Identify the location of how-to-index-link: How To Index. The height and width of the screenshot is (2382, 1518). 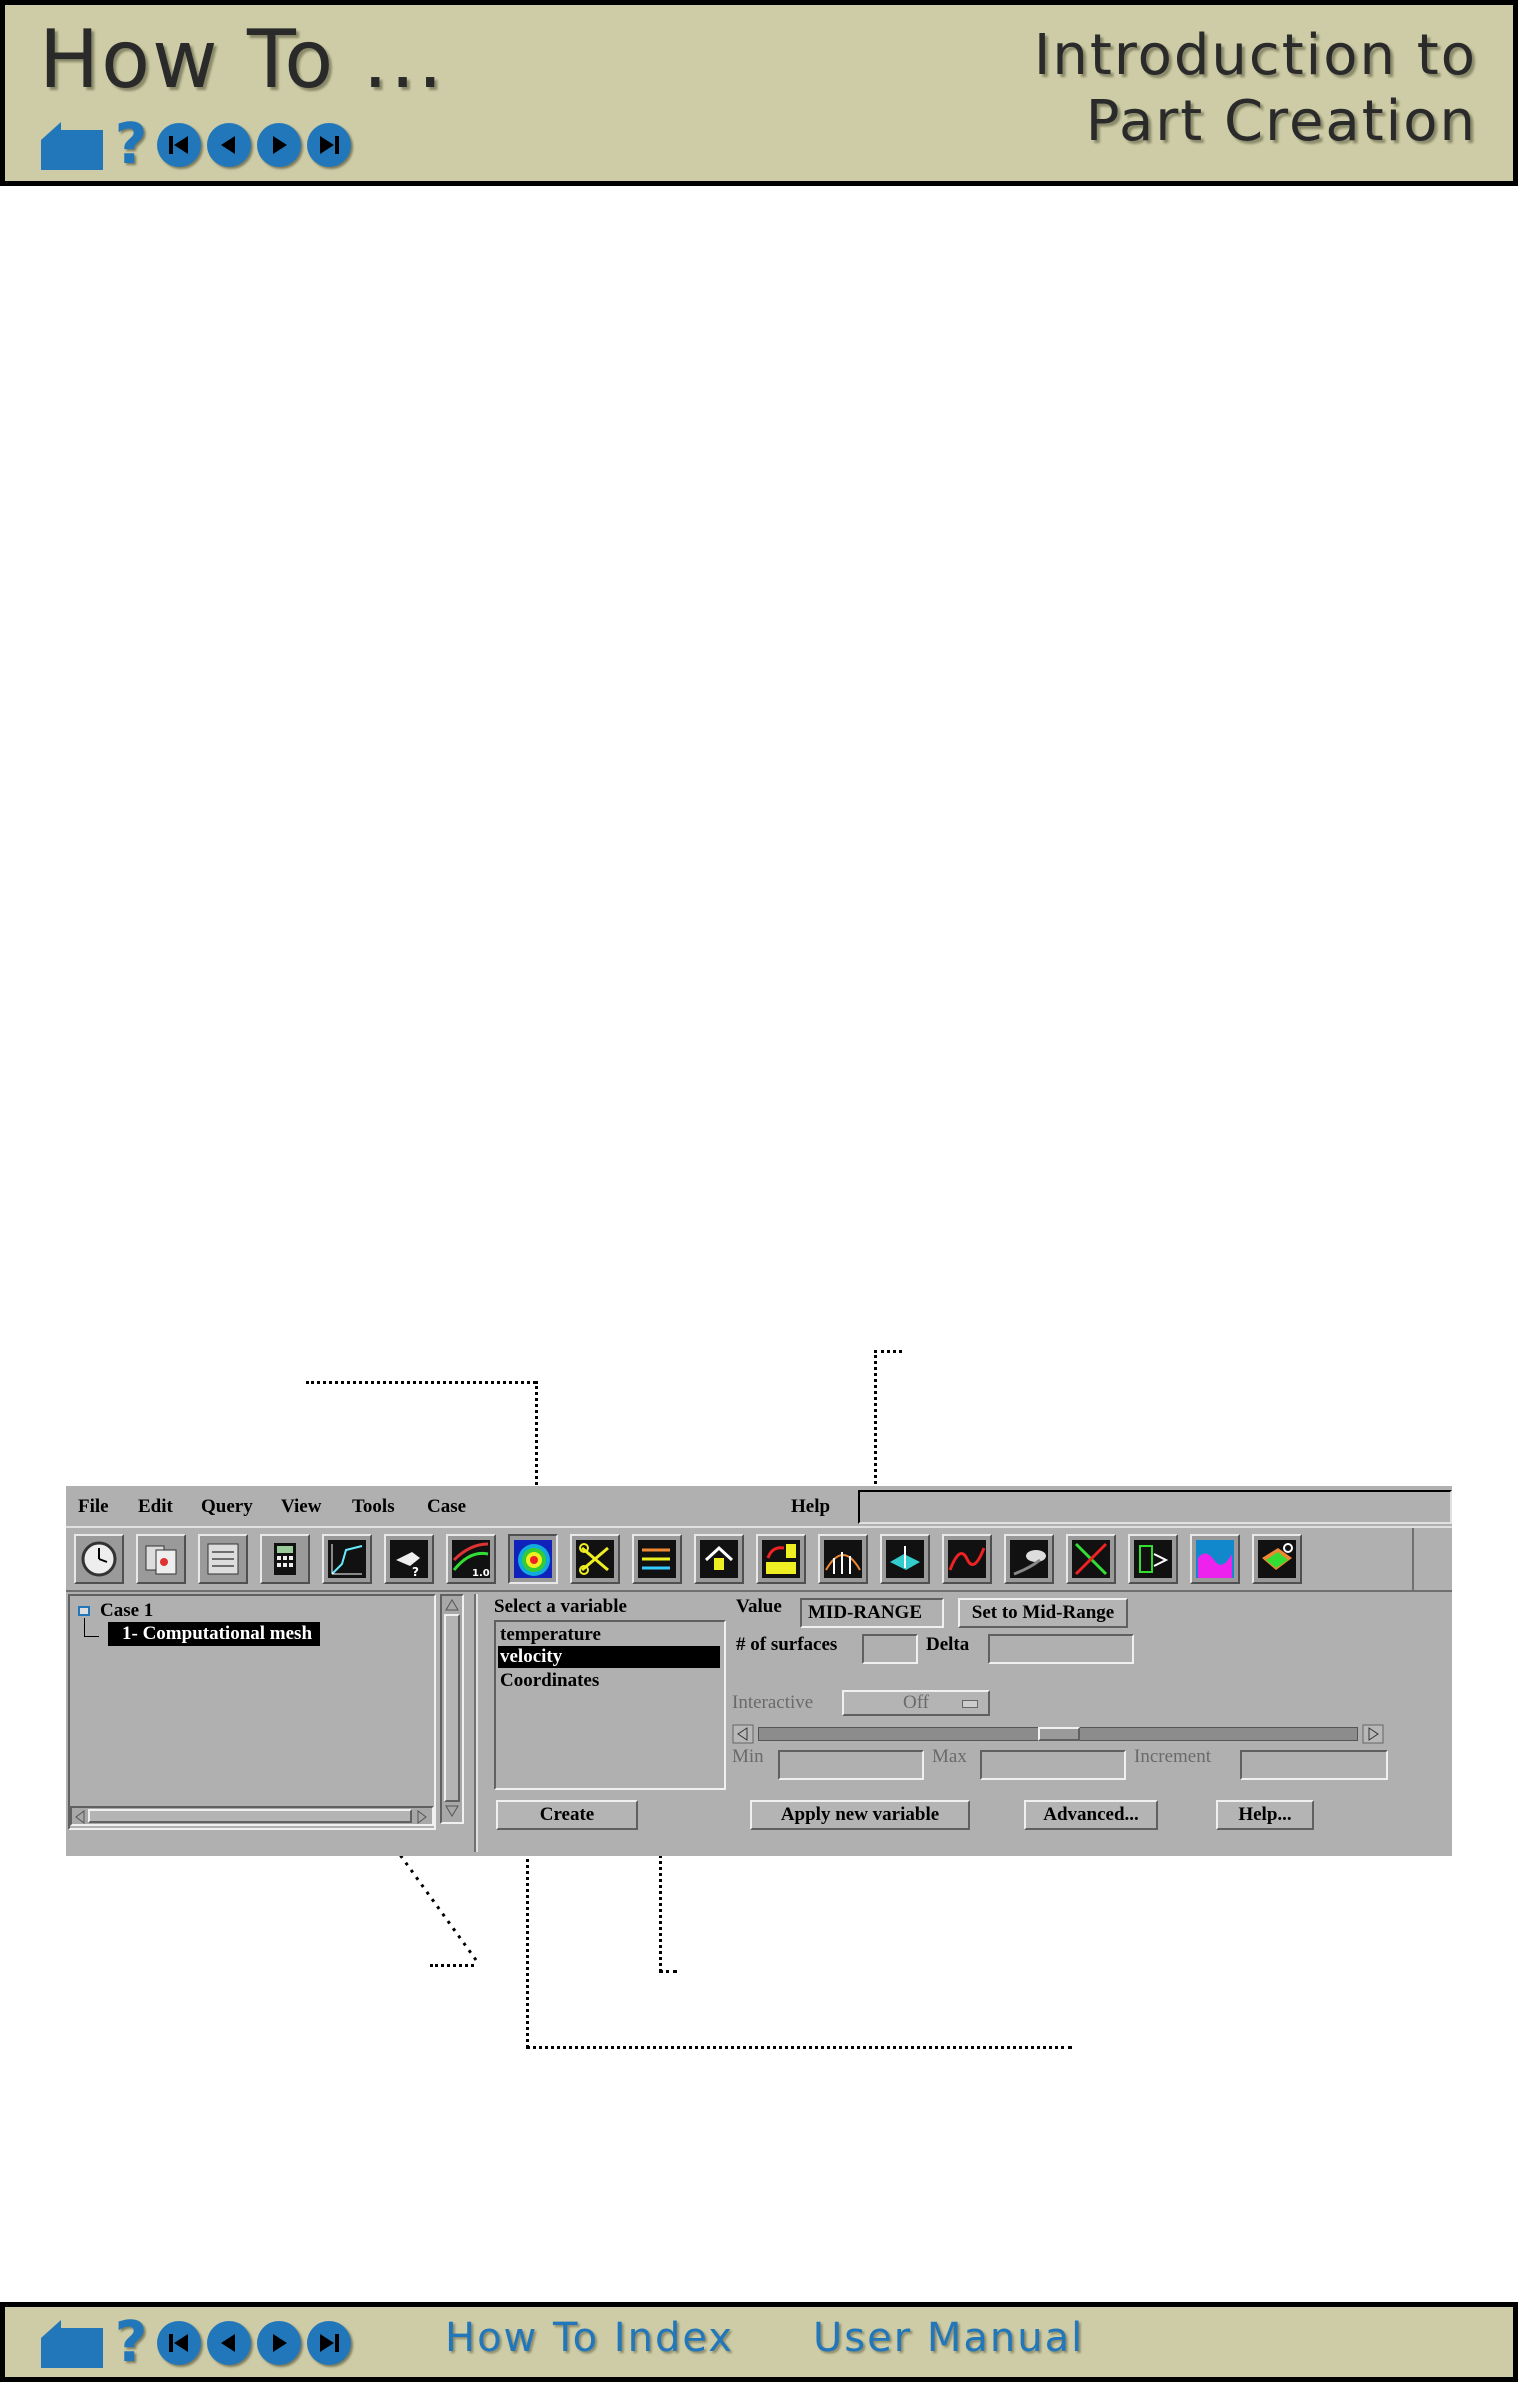
(589, 2338).